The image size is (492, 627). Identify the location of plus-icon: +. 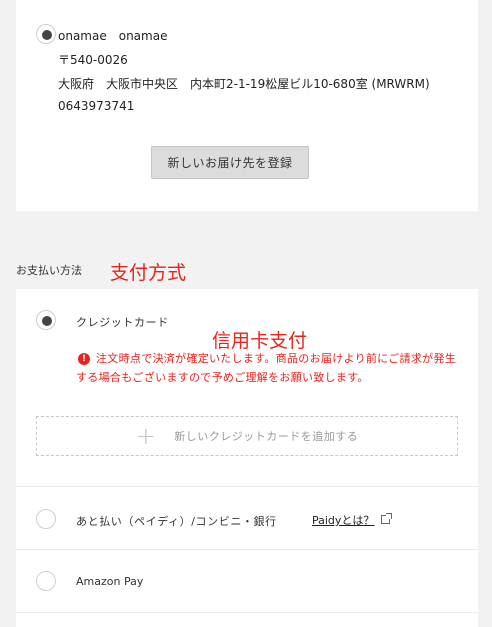
(146, 436).